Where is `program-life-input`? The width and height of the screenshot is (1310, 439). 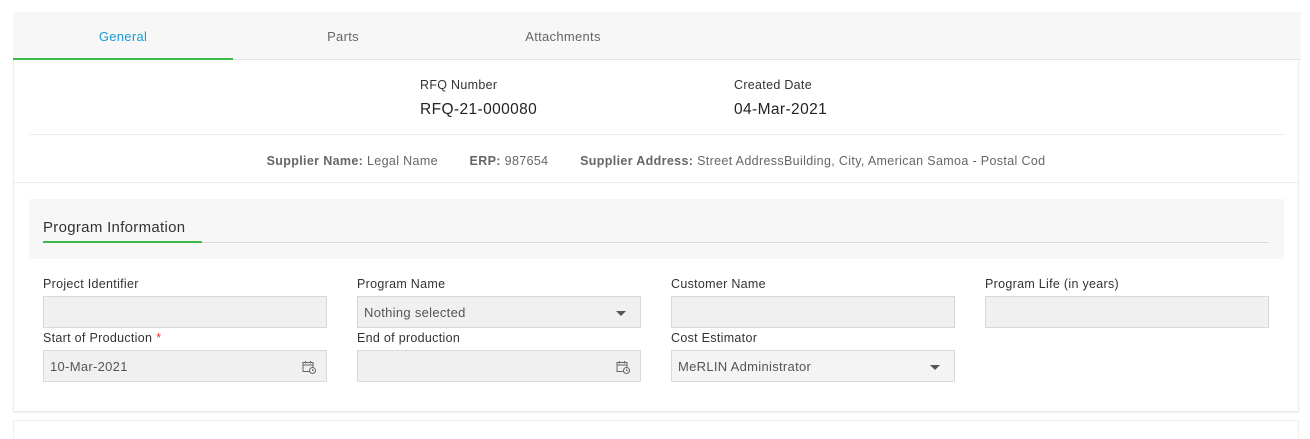
program-life-input is located at coordinates (1127, 312).